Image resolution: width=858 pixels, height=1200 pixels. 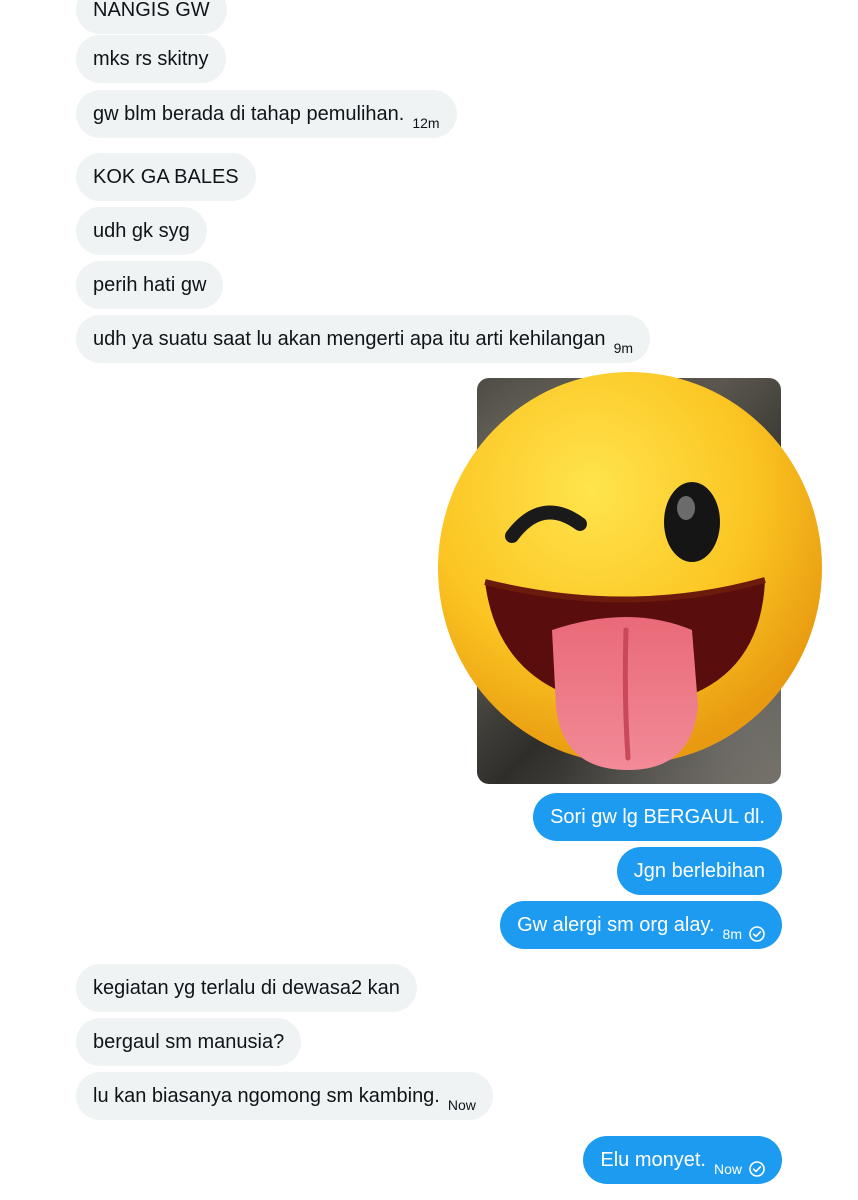 I want to click on message-bubble-in: bergaul sm manusia?, so click(x=189, y=1042).